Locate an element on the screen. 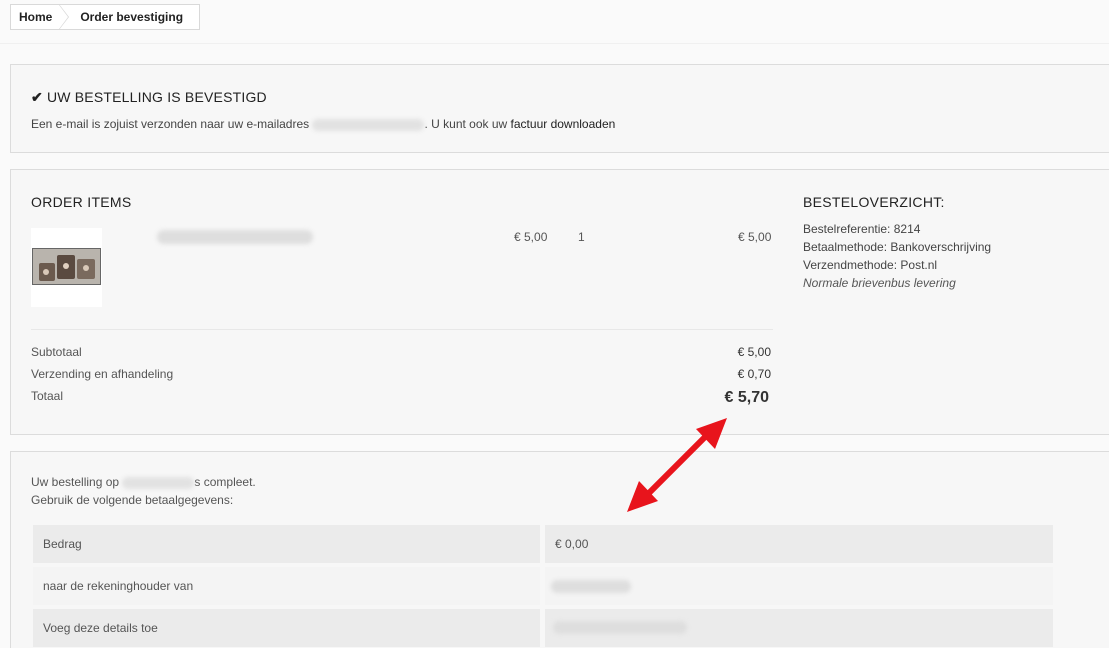  invoice-download-link: factuur downloaden is located at coordinates (563, 124).